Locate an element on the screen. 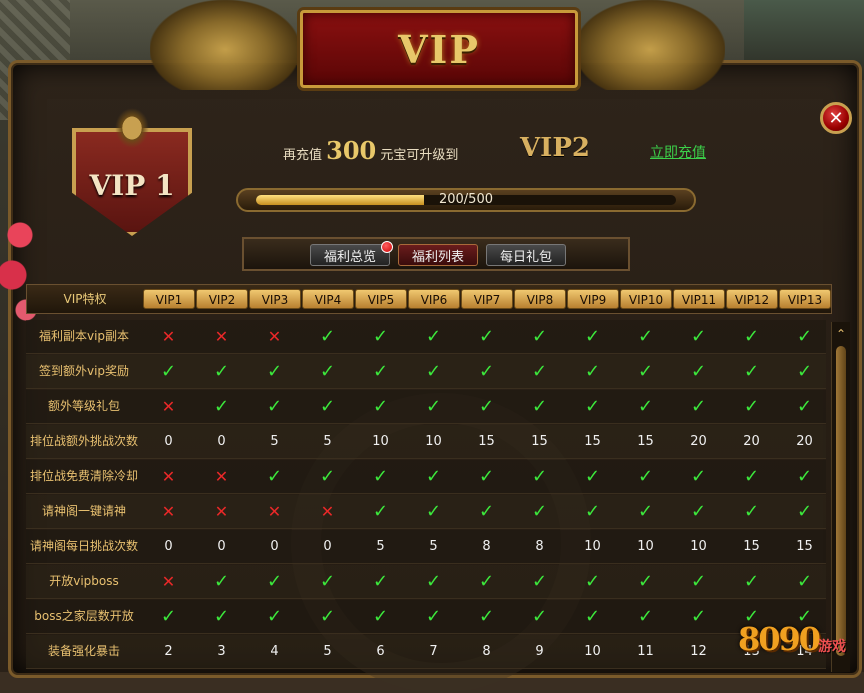  tab-label: 福利列表 is located at coordinates (437, 257).